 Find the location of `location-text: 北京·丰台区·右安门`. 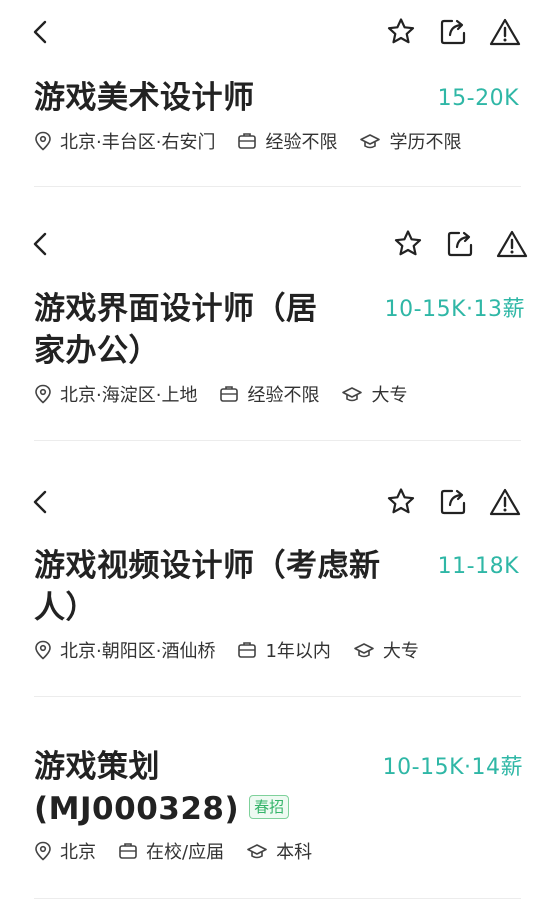

location-text: 北京·丰台区·右安门 is located at coordinates (138, 142).